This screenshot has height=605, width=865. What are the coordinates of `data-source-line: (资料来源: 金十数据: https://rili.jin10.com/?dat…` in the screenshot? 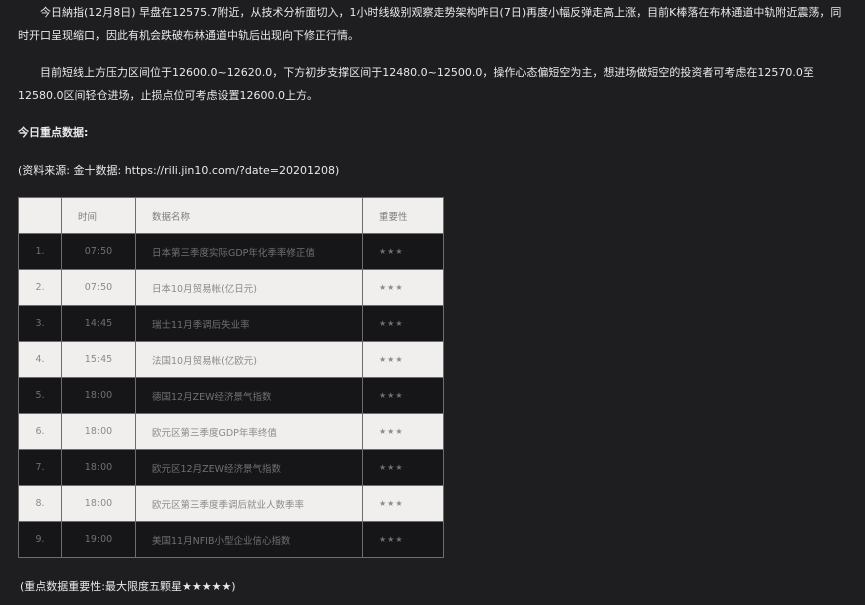 It's located at (178, 170).